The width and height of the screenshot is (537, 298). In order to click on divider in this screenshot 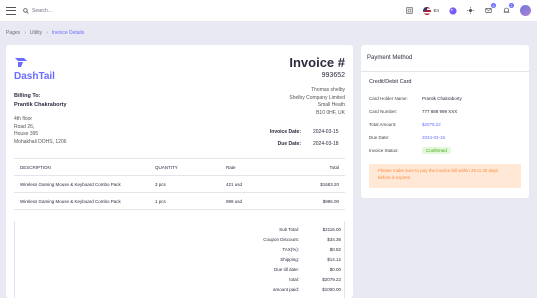, I will do `click(445, 71)`.